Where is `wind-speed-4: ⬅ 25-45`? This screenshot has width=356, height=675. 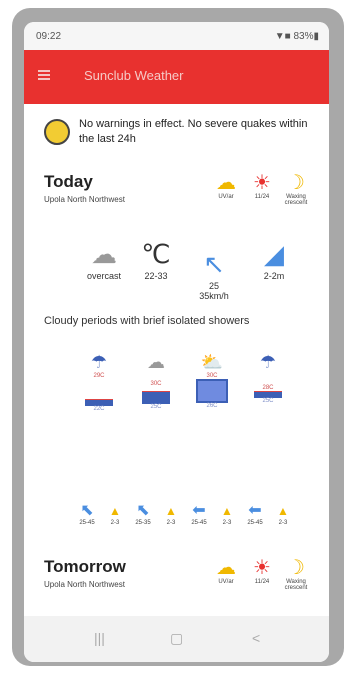 wind-speed-4: ⬅ 25-45 is located at coordinates (255, 514).